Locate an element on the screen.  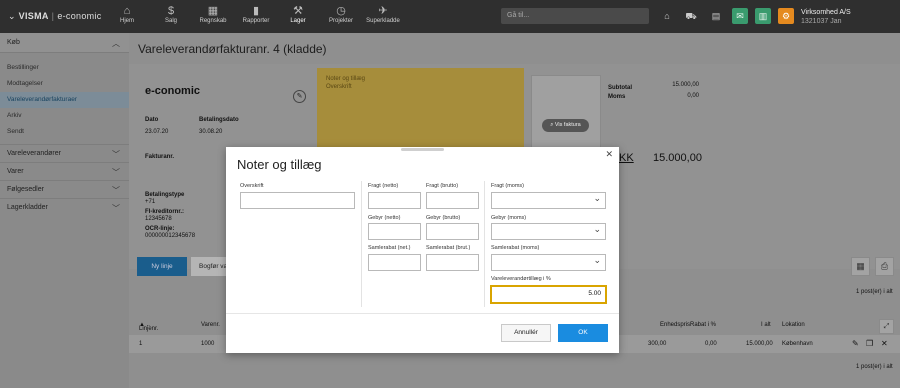
discount-gross-label: Samlerabat (brut.) is located at coordinates (448, 248).